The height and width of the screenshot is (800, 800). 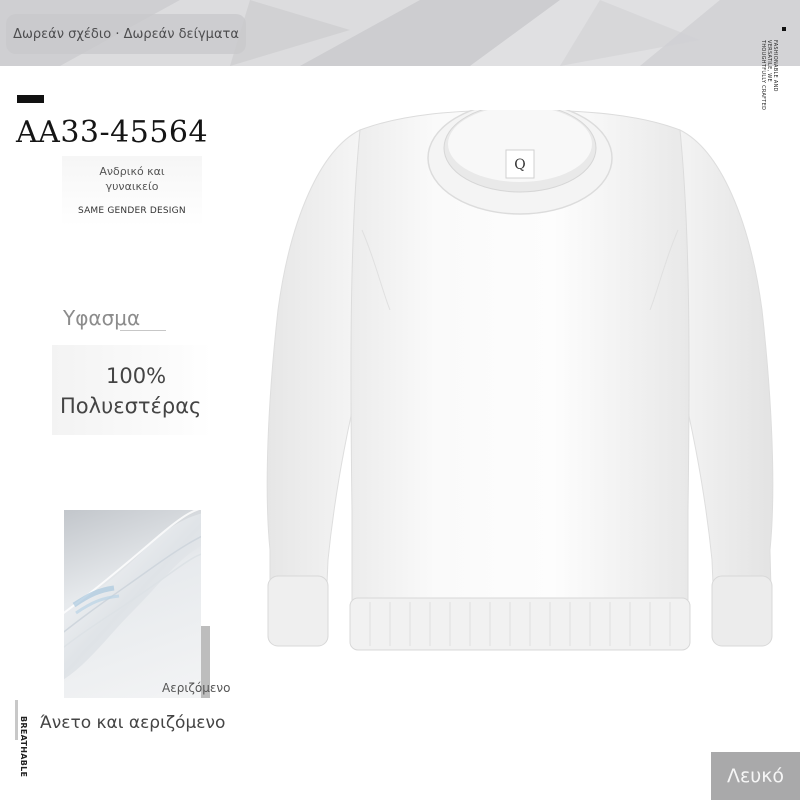 I want to click on fabric-swatch-image, so click(x=132, y=604).